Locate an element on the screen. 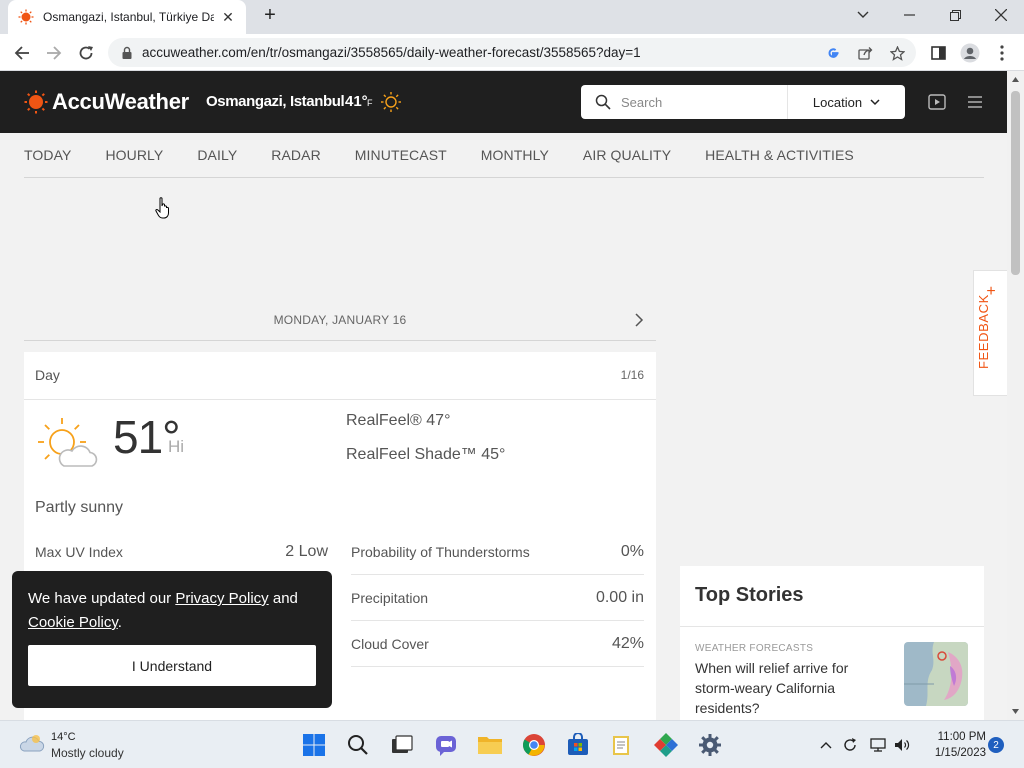 The width and height of the screenshot is (1024, 768). scroll-down-arrow-icon is located at coordinates (1015, 711).